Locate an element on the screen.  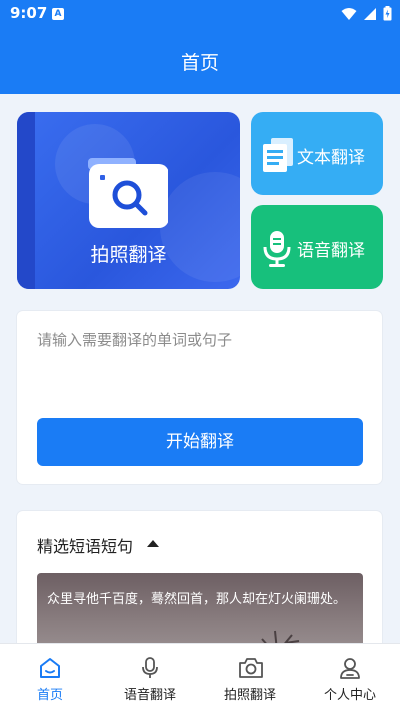
voice-translate-label: 语音翻译 is located at coordinates (331, 251).